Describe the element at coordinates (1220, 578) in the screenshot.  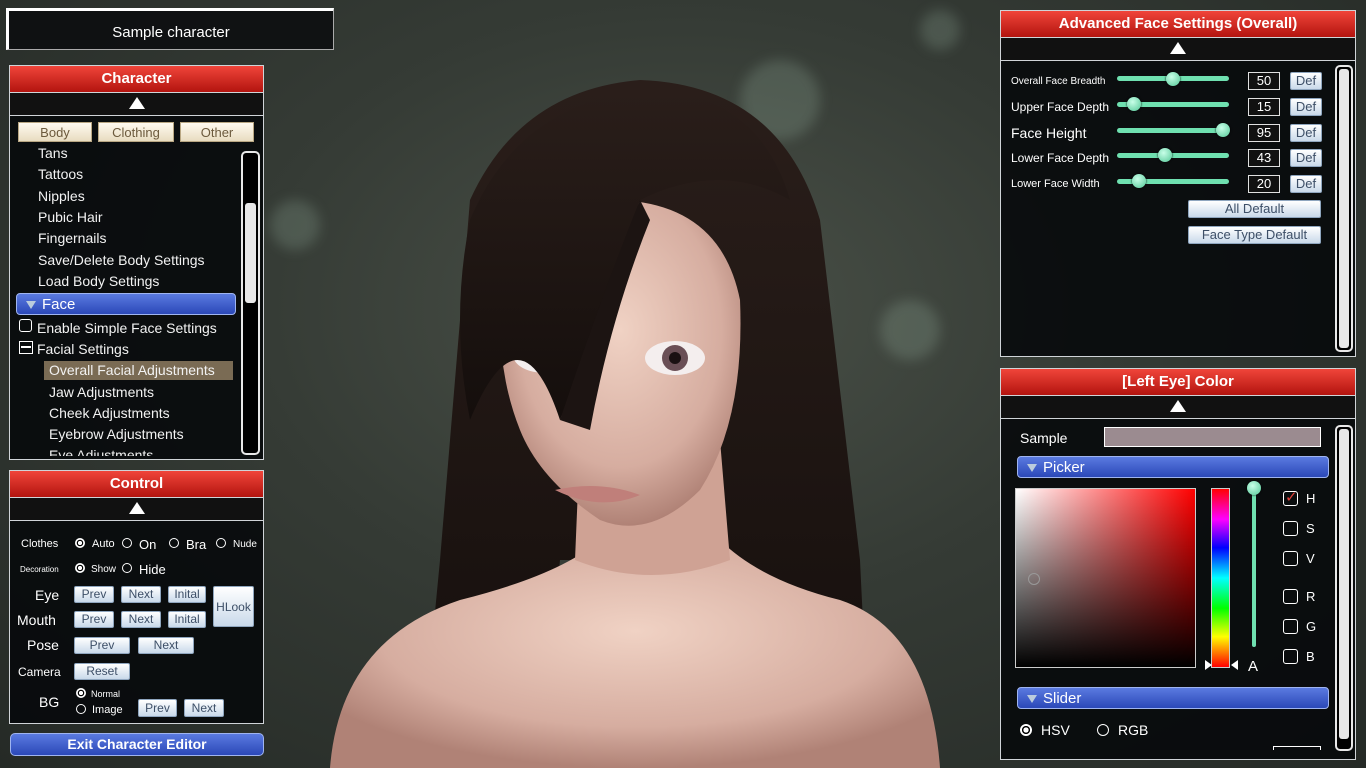
I see `hue-bar` at that location.